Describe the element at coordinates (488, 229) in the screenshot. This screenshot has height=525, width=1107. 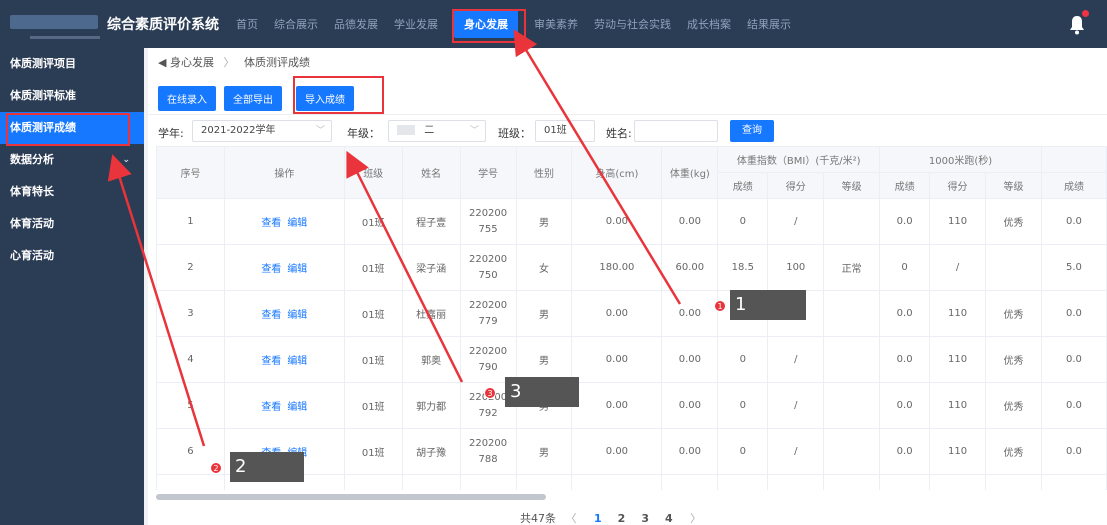
I see `cell-sid-line2: 755` at that location.